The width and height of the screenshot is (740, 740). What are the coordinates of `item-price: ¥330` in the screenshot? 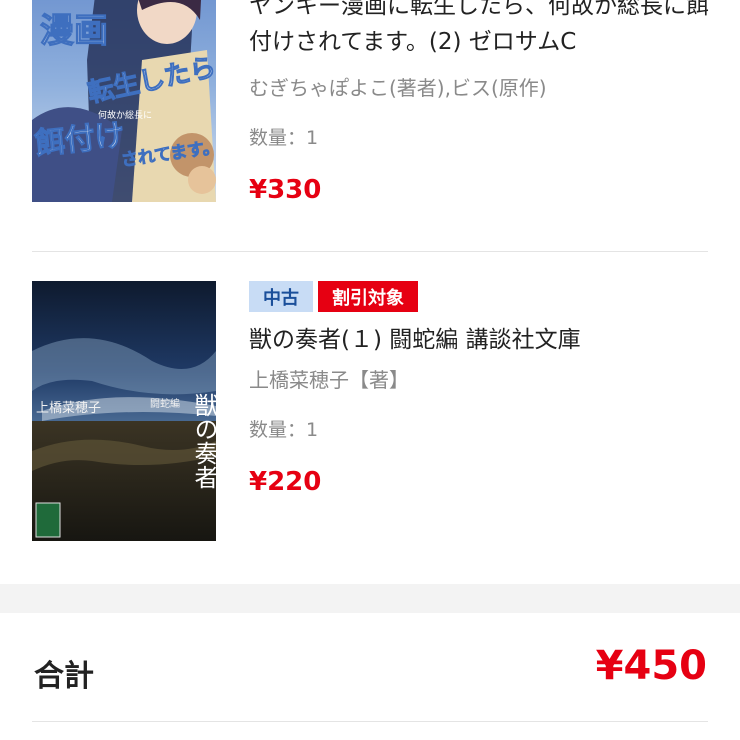 It's located at (285, 190).